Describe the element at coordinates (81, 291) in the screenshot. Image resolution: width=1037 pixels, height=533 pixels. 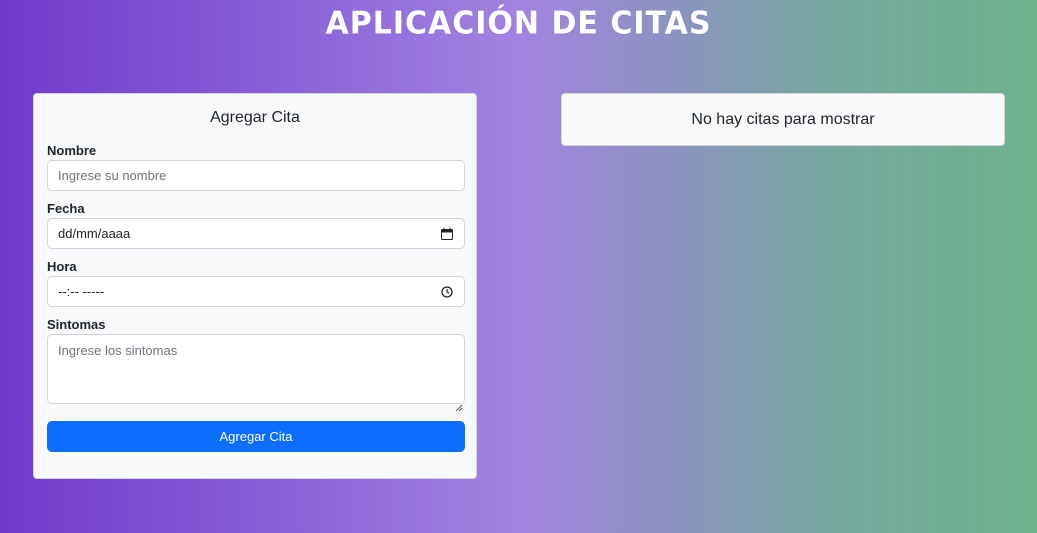
I see `hora-input-value: --:-- -----` at that location.